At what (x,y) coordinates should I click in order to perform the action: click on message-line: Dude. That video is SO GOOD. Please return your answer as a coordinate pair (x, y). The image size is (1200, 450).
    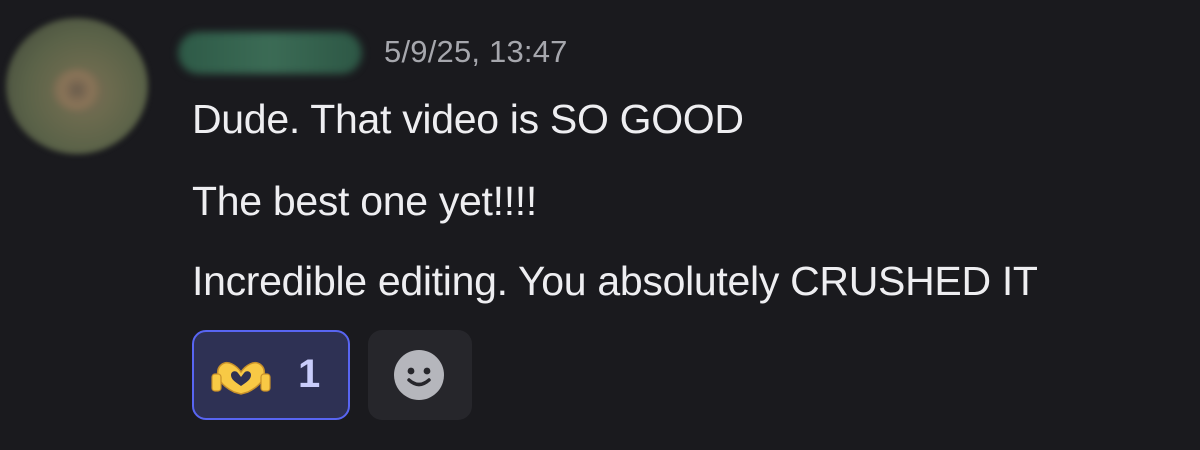
    Looking at the image, I should click on (468, 119).